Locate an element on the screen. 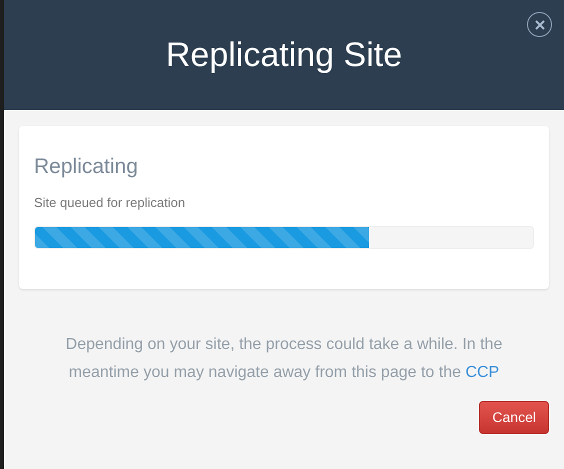 The height and width of the screenshot is (469, 564). status-message: Site queued for replication is located at coordinates (110, 203).